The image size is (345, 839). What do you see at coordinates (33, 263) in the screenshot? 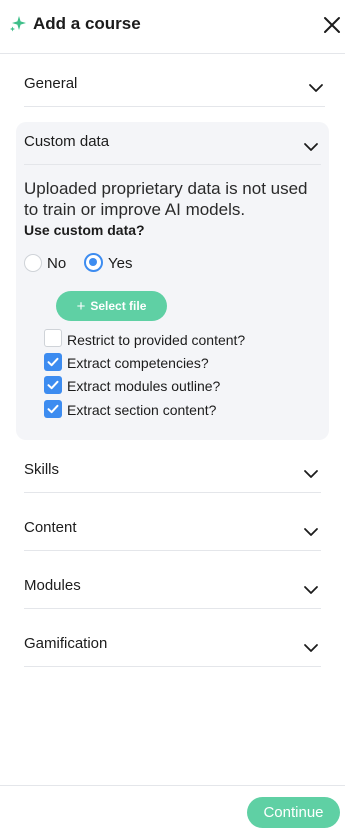
I see `radio-no` at bounding box center [33, 263].